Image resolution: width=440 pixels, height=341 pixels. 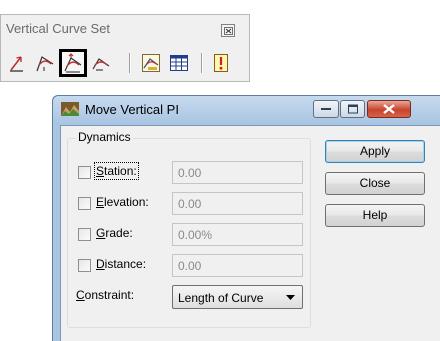 What do you see at coordinates (221, 298) in the screenshot?
I see `constraint-selected-value: Length of Curve` at bounding box center [221, 298].